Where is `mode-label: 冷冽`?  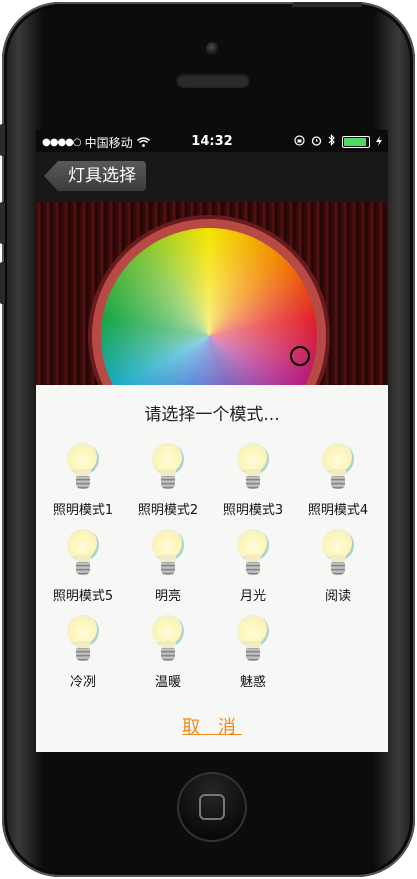 mode-label: 冷冽 is located at coordinates (82, 682).